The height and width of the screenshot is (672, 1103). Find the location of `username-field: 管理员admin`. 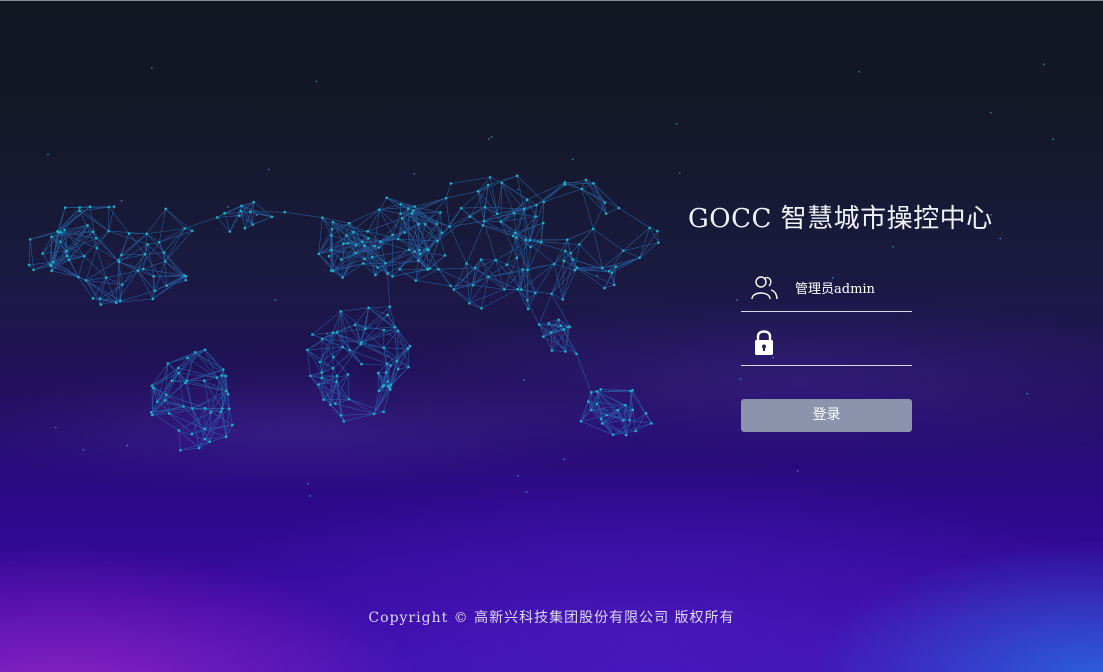

username-field: 管理员admin is located at coordinates (826, 289).